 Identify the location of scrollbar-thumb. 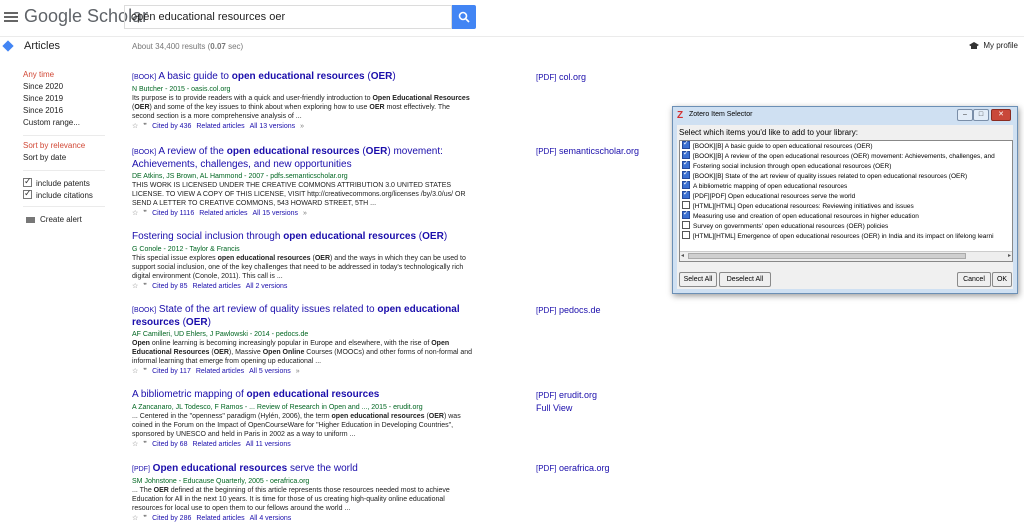
(827, 256).